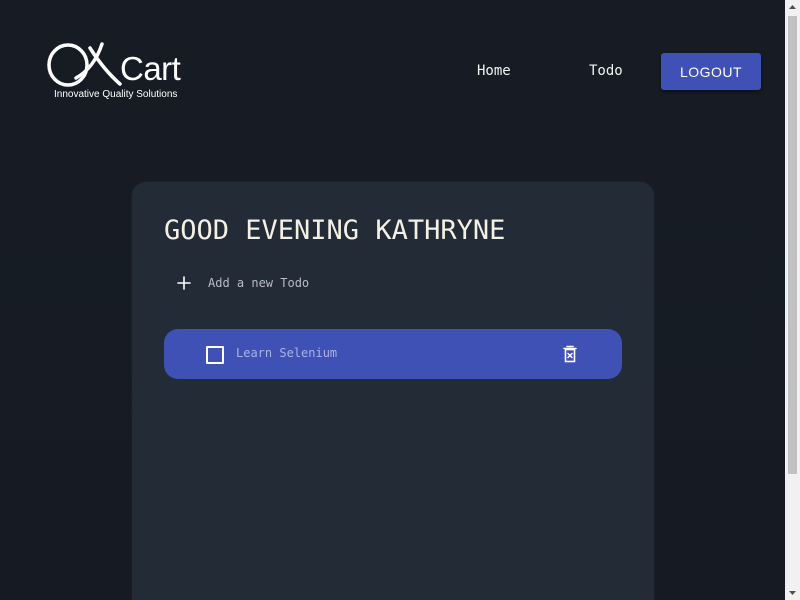  I want to click on scroll-down-arrow-icon, so click(792, 592).